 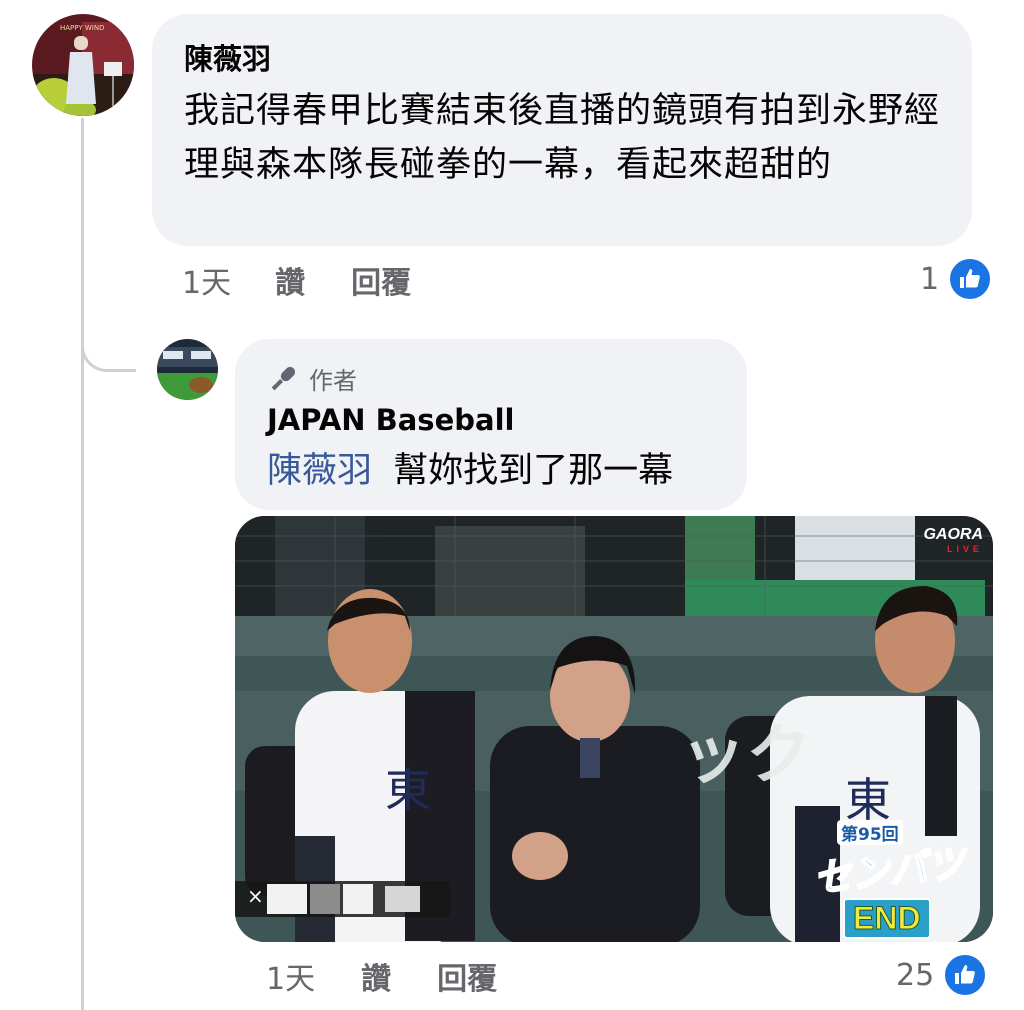 I want to click on commenter-avatar: HAPPY WIND, so click(x=83, y=65).